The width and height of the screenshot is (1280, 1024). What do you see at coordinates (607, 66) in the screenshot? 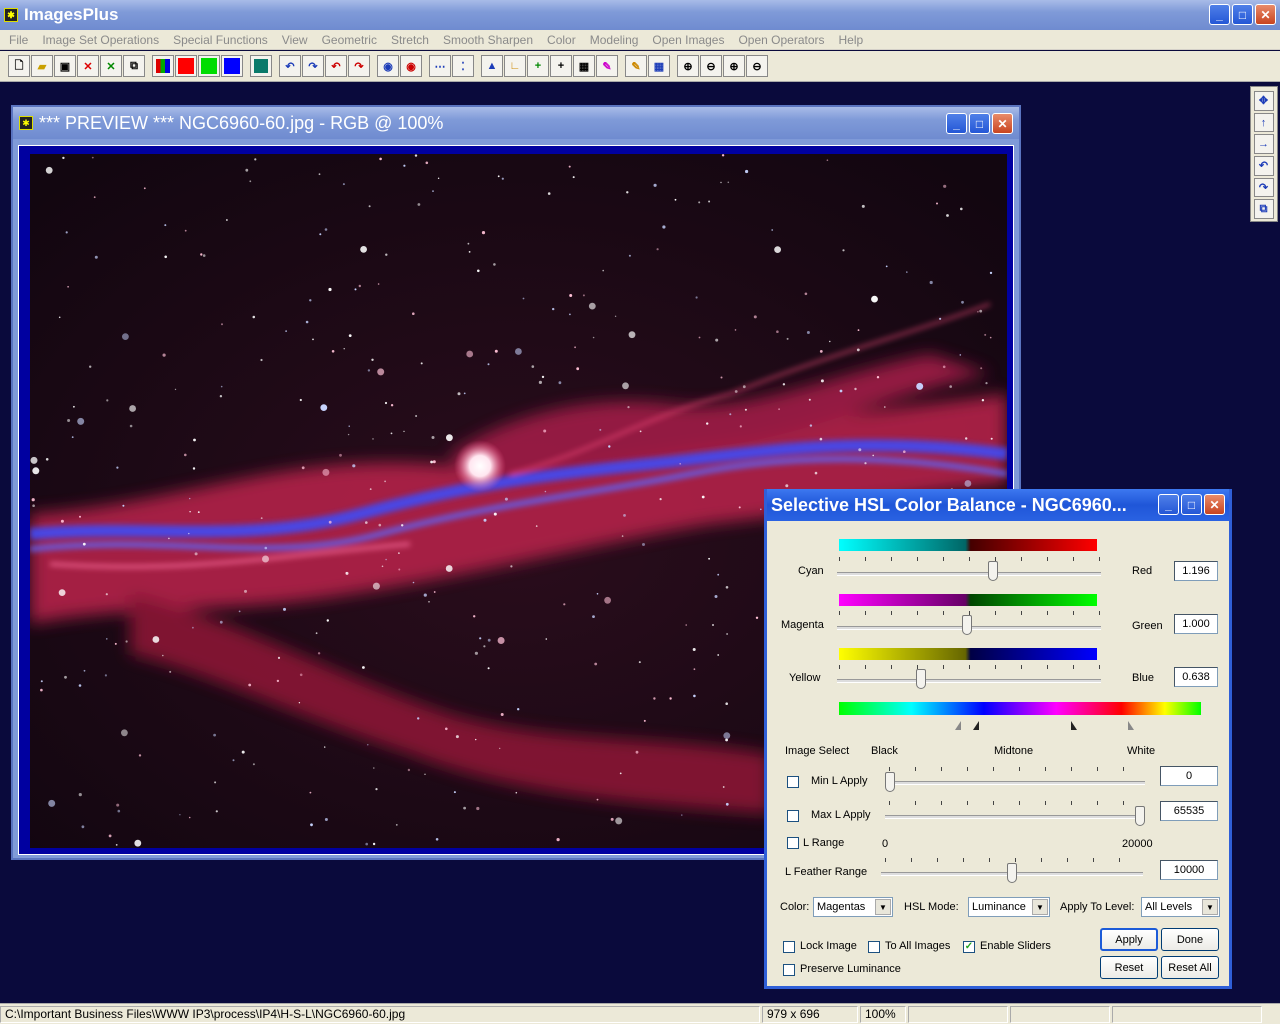
I see `color-picker-icon: ✎` at bounding box center [607, 66].